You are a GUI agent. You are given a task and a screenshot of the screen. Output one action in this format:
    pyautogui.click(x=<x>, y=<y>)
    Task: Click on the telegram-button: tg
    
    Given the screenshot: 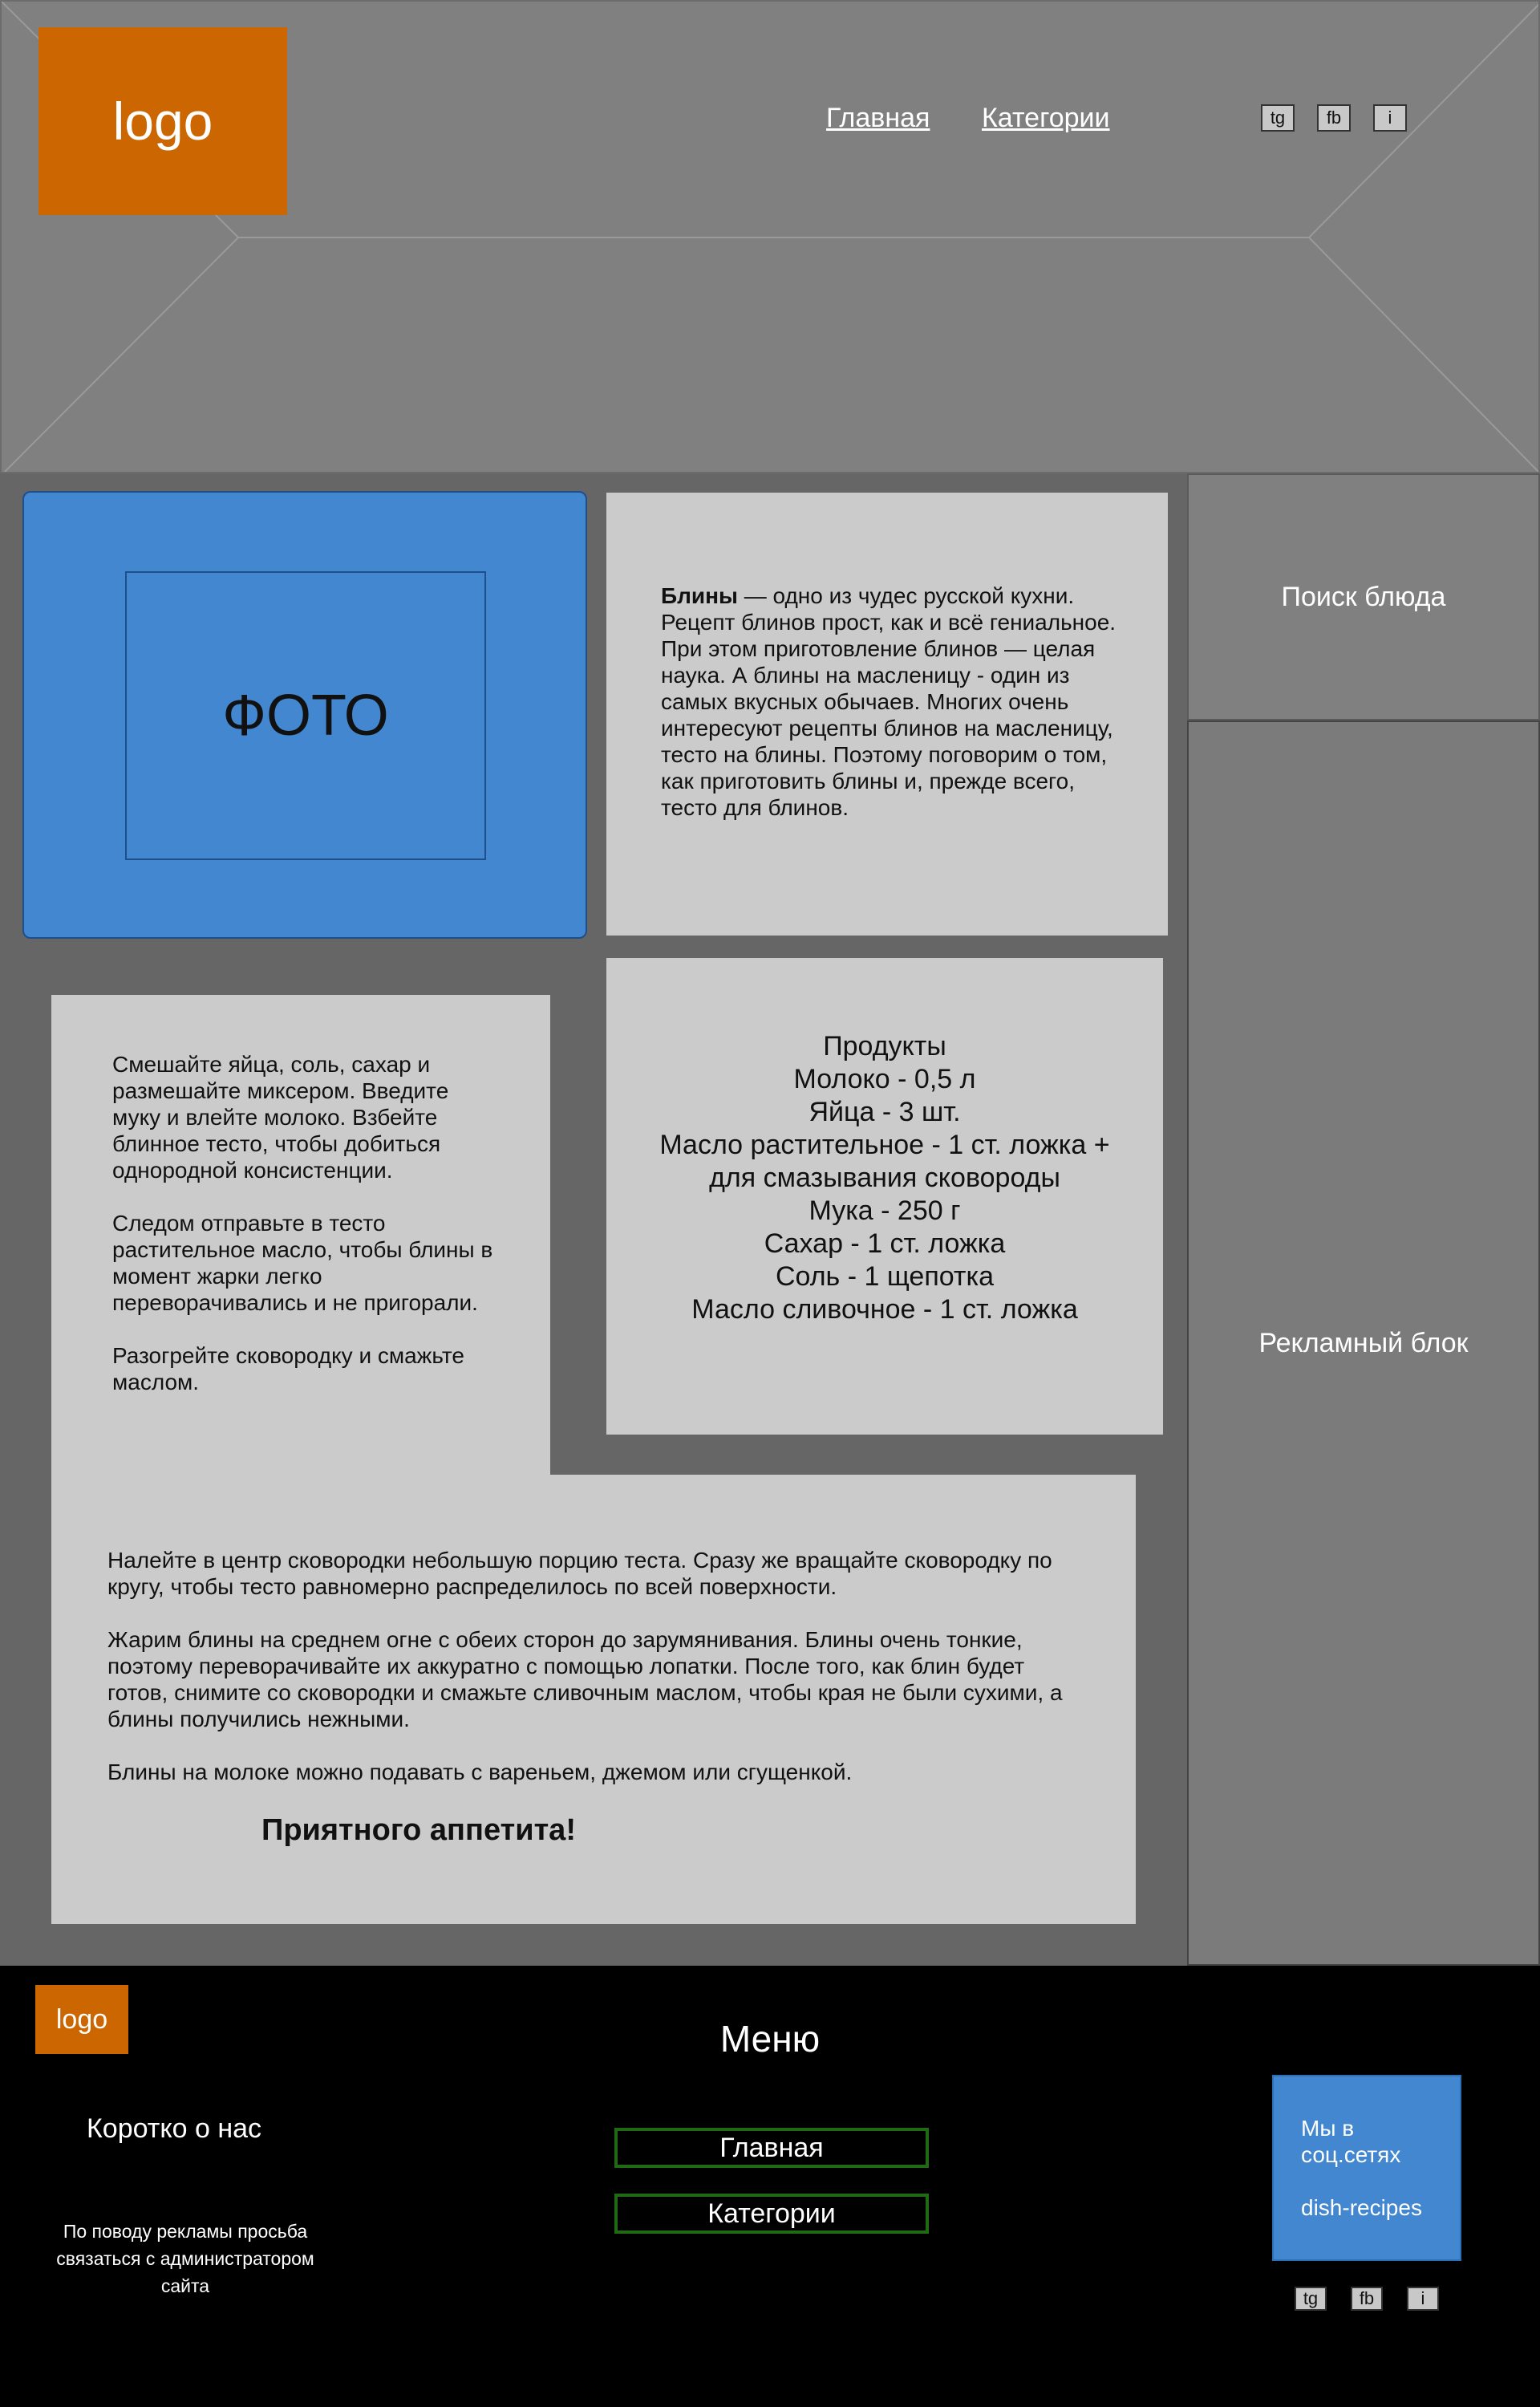 What is the action you would take?
    pyautogui.click(x=1278, y=118)
    